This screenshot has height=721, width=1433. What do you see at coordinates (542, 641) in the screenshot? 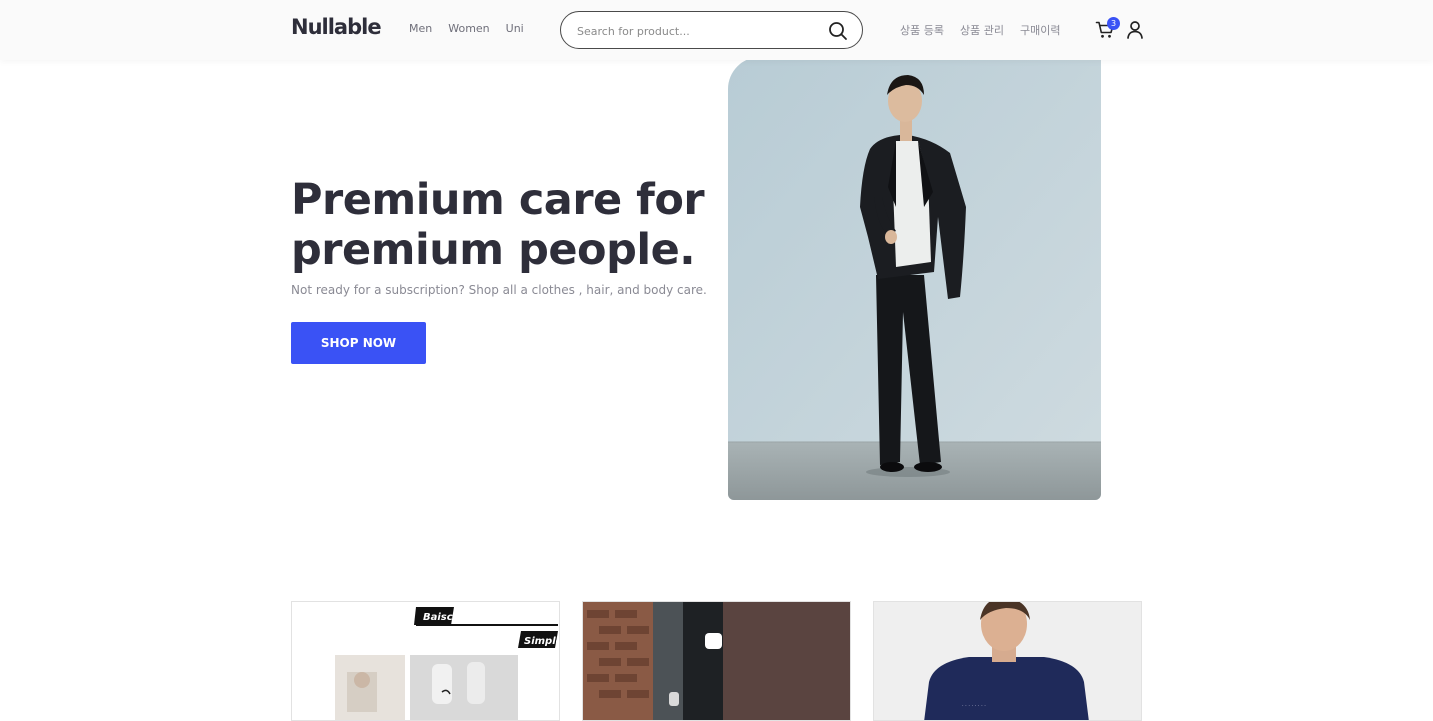
I see `card-label-bottom: Simple` at bounding box center [542, 641].